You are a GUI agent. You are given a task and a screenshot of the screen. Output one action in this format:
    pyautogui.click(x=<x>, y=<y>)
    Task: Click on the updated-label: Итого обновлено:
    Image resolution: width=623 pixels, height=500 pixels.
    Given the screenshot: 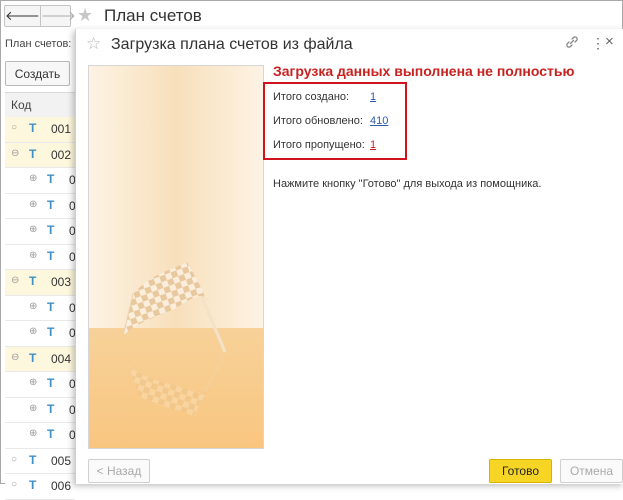 What is the action you would take?
    pyautogui.click(x=318, y=121)
    